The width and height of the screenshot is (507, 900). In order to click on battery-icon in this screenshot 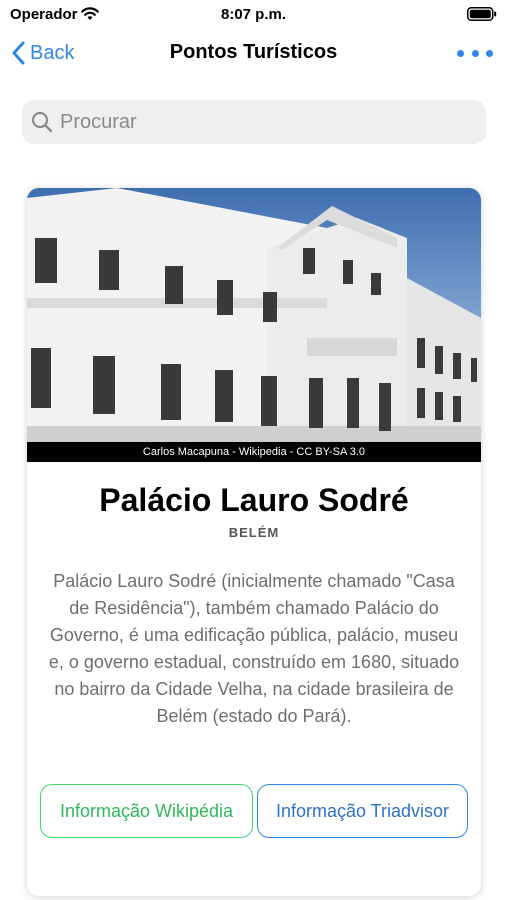, I will do `click(482, 14)`.